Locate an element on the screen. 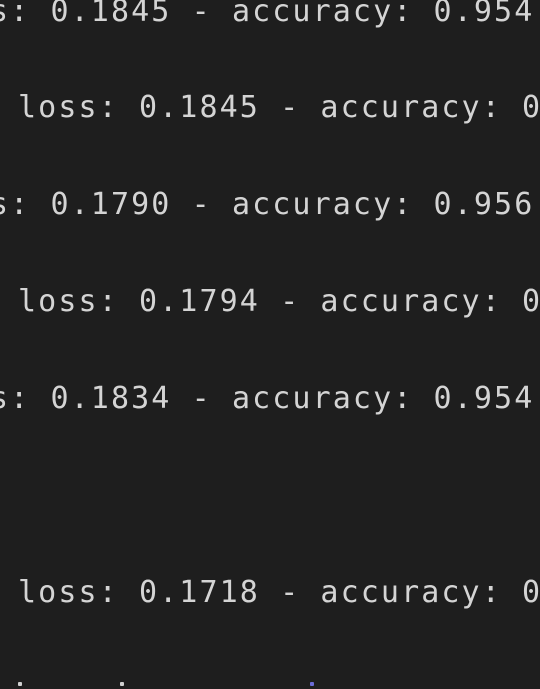 Image resolution: width=540 pixels, height=689 pixels. log-line: loss: 0.1845 - accuracy: 0 is located at coordinates (279, 107).